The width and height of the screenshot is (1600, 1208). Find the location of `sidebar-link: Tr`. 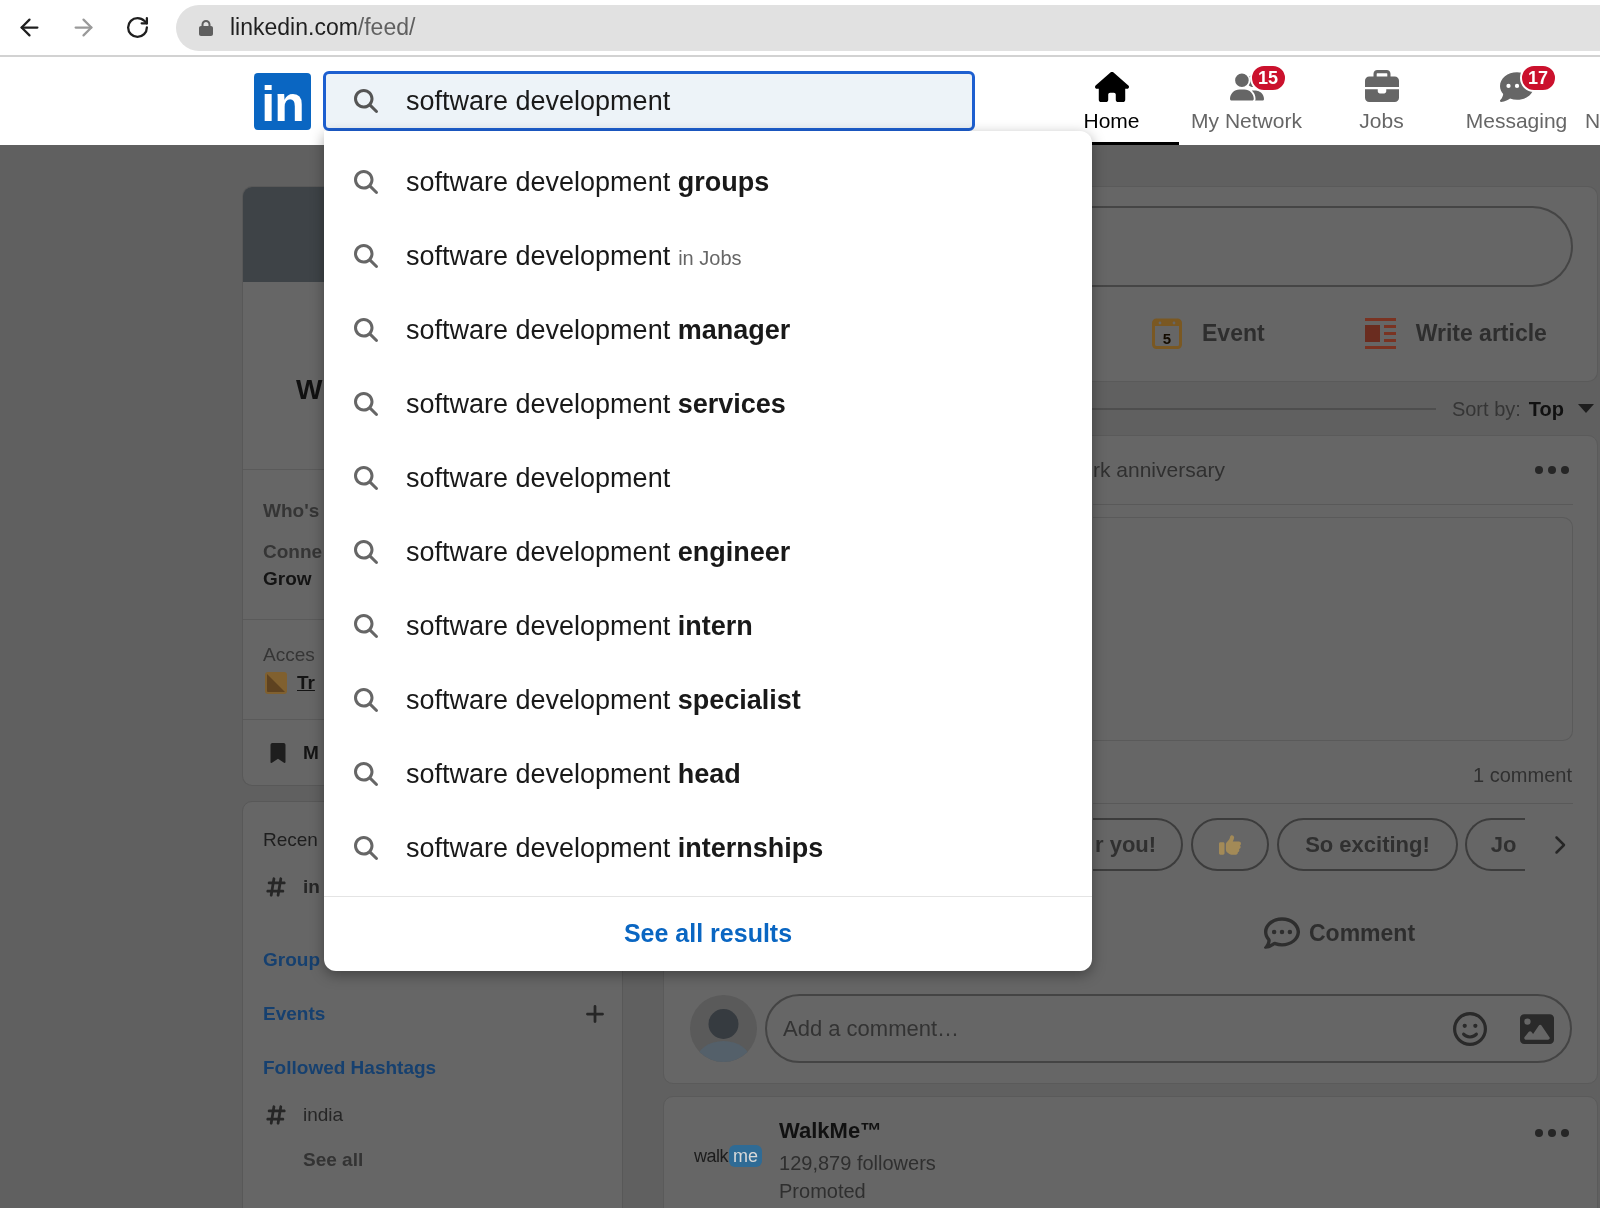

sidebar-link: Tr is located at coordinates (306, 683).